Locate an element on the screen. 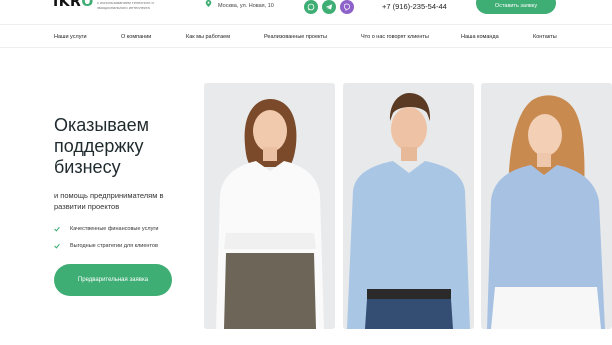  telegram-icon is located at coordinates (329, 7).